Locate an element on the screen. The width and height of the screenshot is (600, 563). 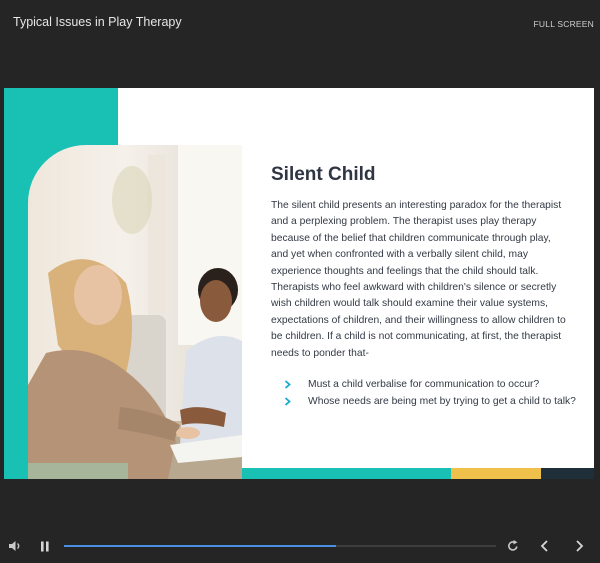
player-controls is located at coordinates (300, 546).